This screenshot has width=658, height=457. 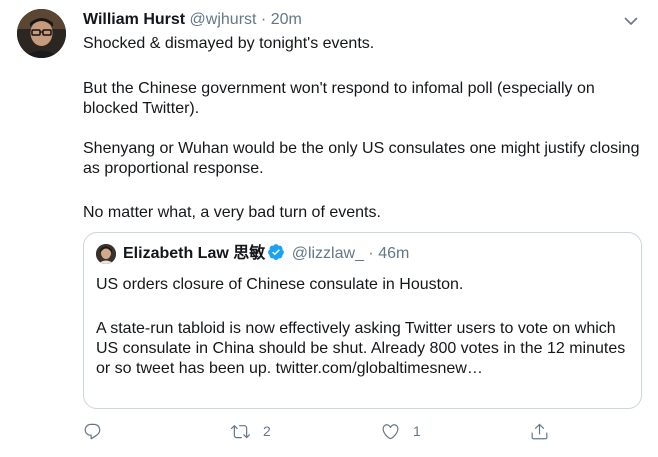 What do you see at coordinates (229, 43) in the screenshot?
I see `tweet-paragraph: Shocked & dismayed by tonight's events.` at bounding box center [229, 43].